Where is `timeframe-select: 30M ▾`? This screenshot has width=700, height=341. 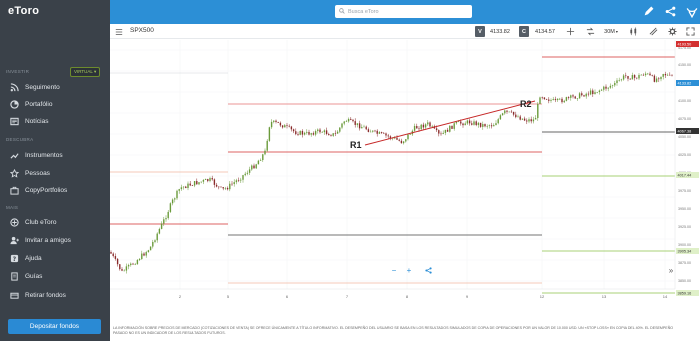 timeframe-select: 30M ▾ is located at coordinates (611, 31).